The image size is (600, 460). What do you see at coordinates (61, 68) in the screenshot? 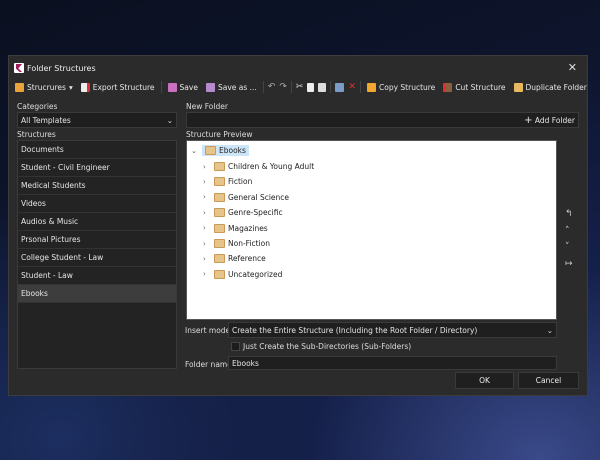
I see `window-title: Folder Structures` at bounding box center [61, 68].